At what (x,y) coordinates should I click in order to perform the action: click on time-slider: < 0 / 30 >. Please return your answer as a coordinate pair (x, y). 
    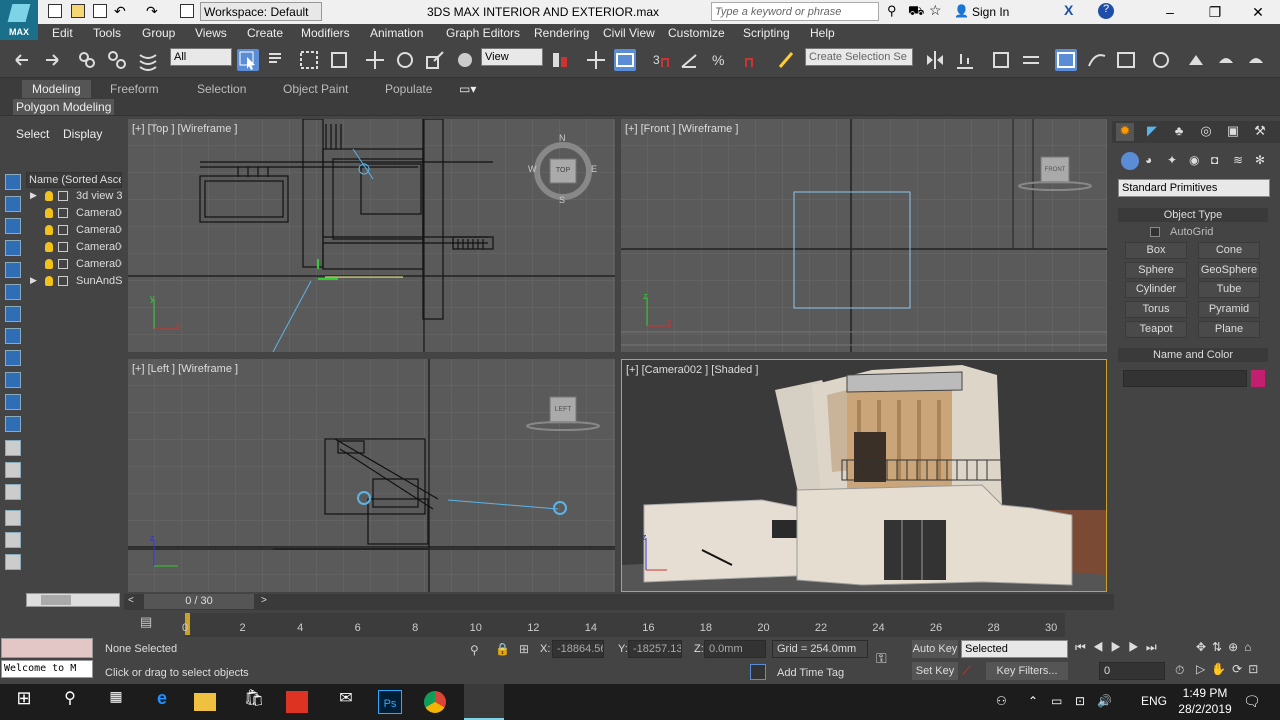
    Looking at the image, I should click on (619, 602).